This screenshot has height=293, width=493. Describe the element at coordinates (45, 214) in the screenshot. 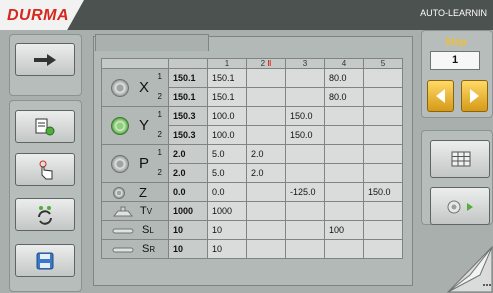

I see `refresh-button` at that location.